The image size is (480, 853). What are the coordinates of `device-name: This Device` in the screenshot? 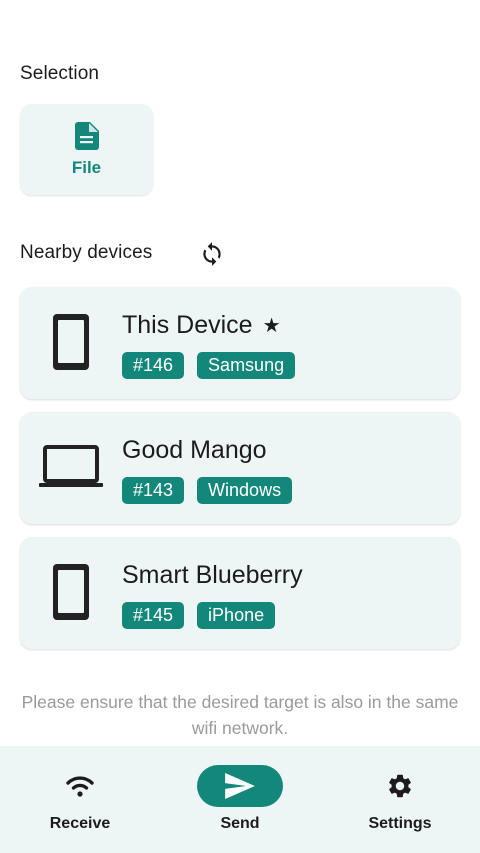 It's located at (187, 325).